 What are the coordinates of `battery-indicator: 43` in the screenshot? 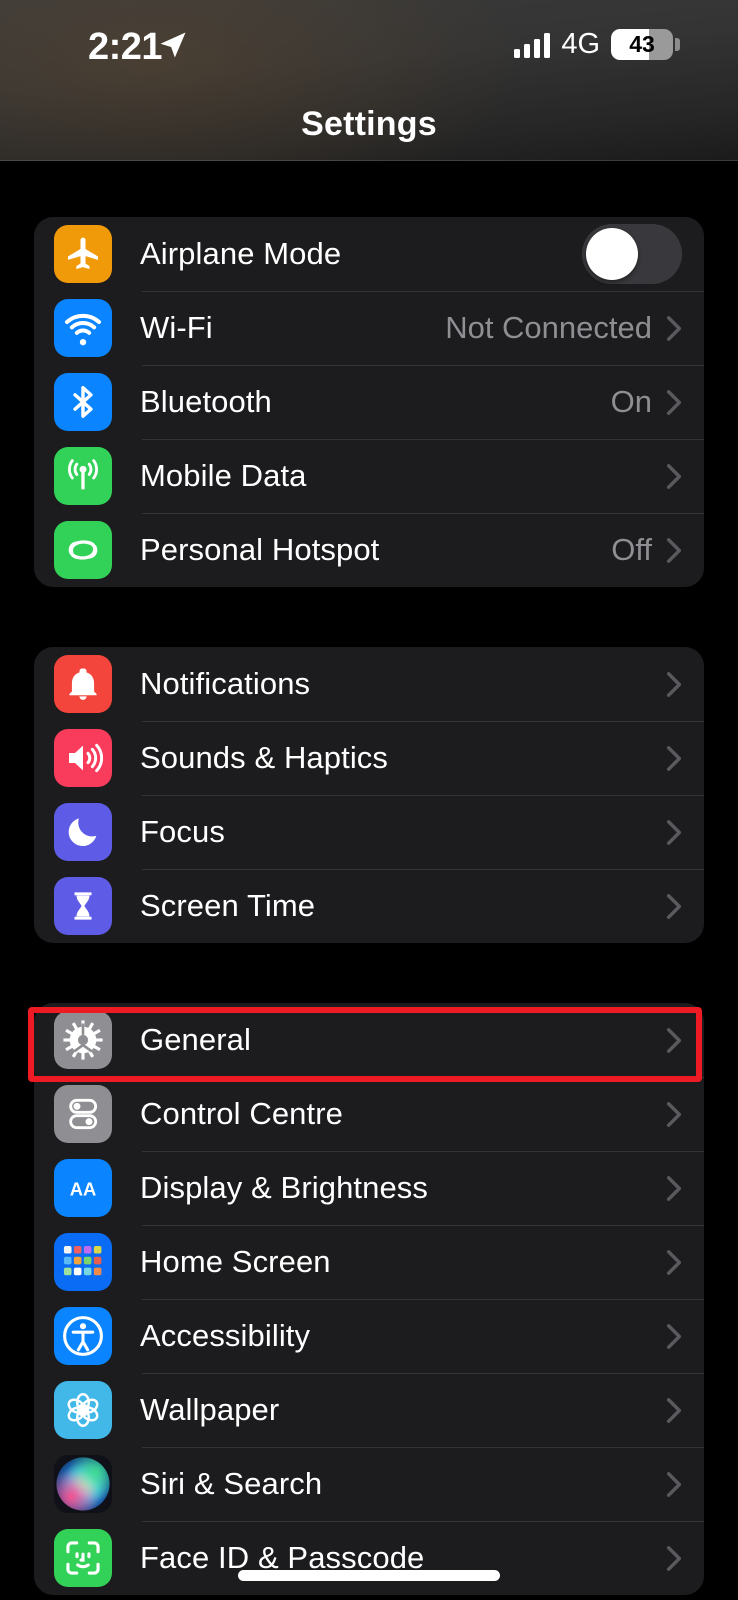 It's located at (645, 44).